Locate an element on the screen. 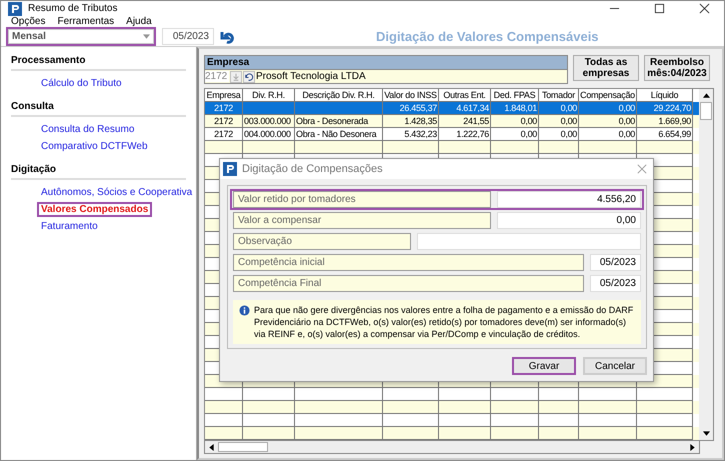 This screenshot has height=461, width=725. section-title: Processamento is located at coordinates (98, 63).